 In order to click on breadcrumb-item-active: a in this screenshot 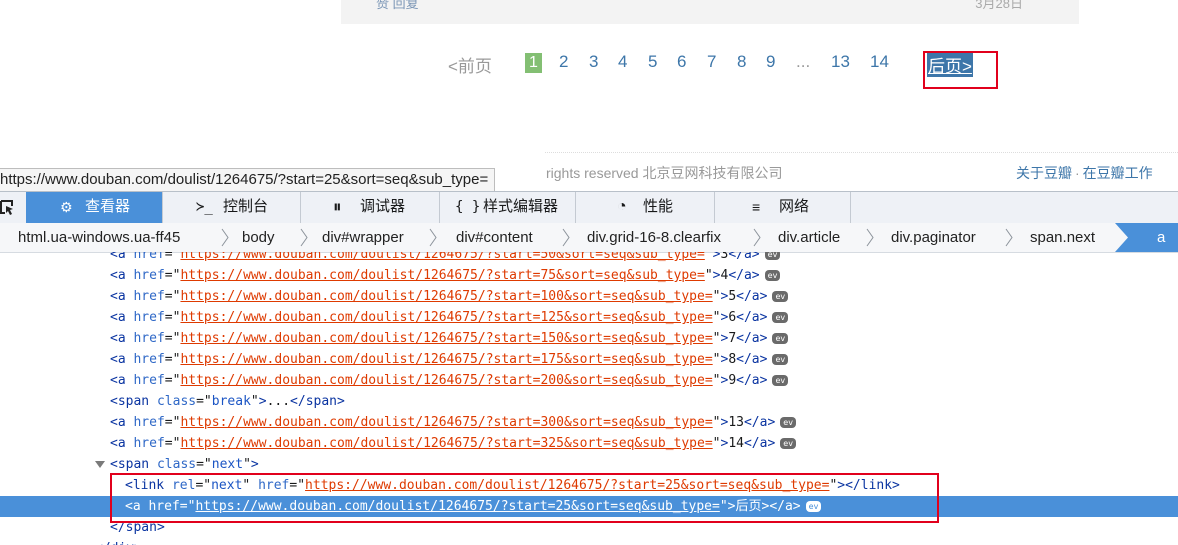, I will do `click(1146, 237)`.